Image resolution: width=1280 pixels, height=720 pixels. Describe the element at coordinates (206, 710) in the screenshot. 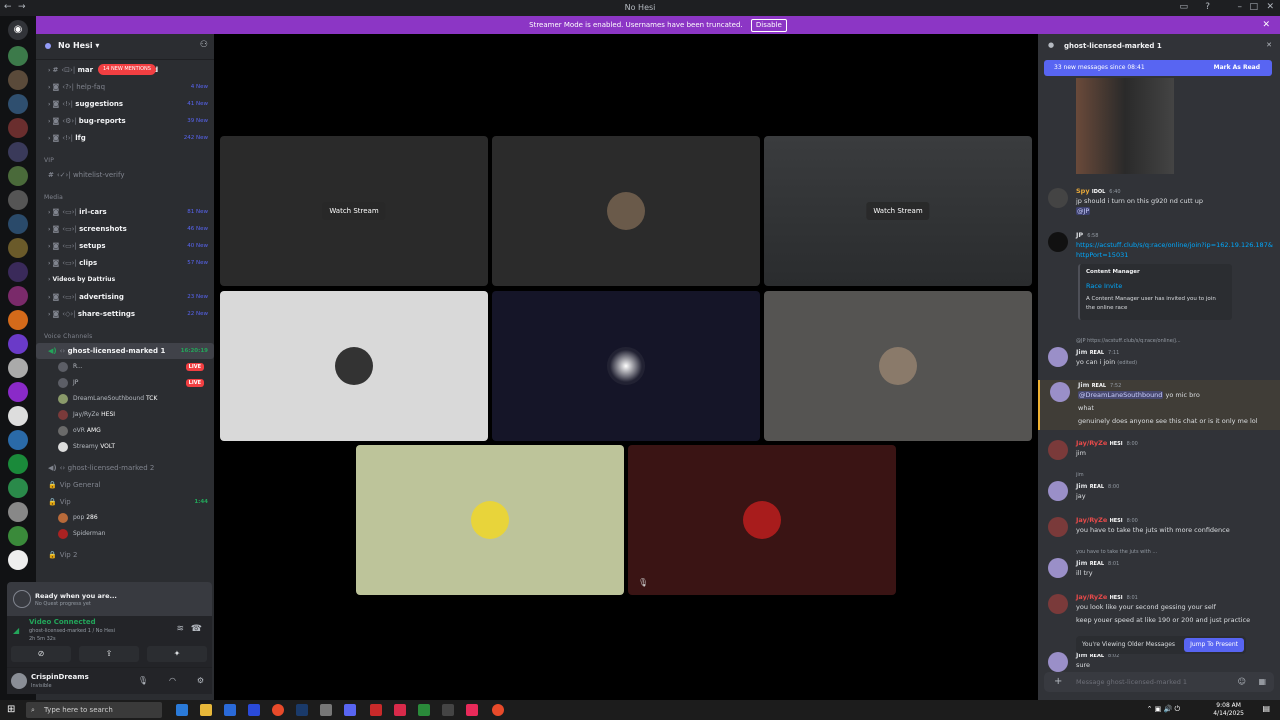

I see `file-explorer-icon` at that location.